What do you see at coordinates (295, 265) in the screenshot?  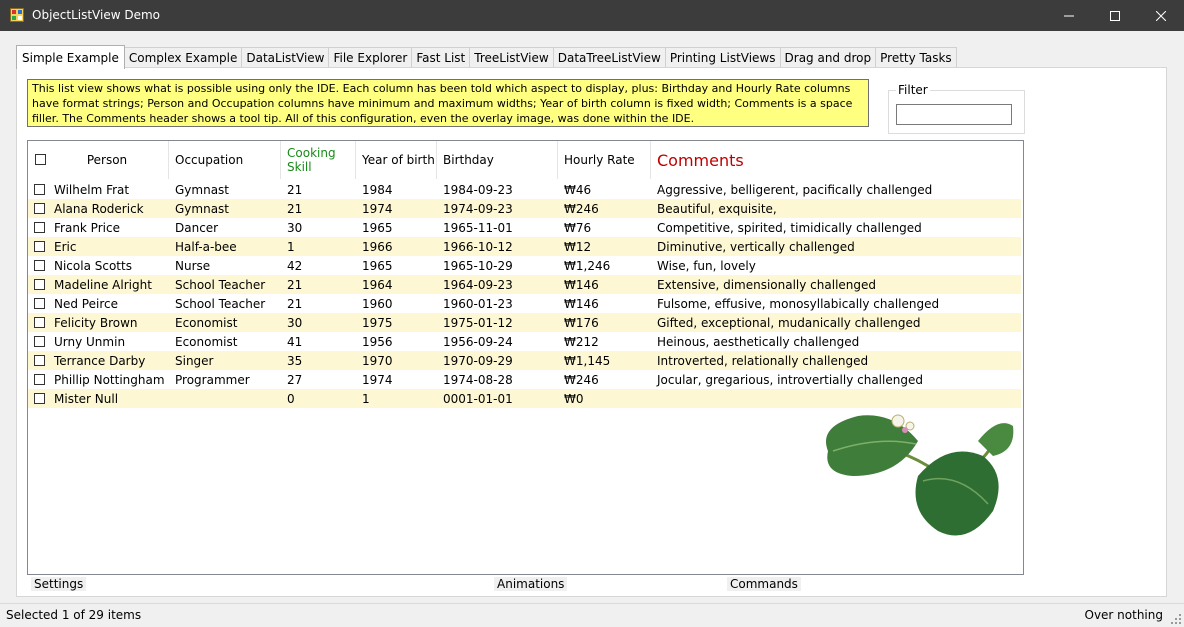 I see `cell-cooking-skill: 42` at bounding box center [295, 265].